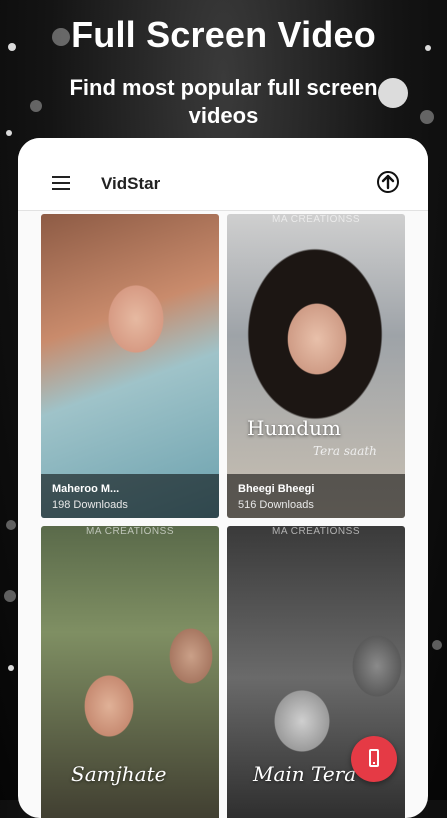 This screenshot has width=447, height=818. I want to click on hamburger-menu-icon, so click(61, 183).